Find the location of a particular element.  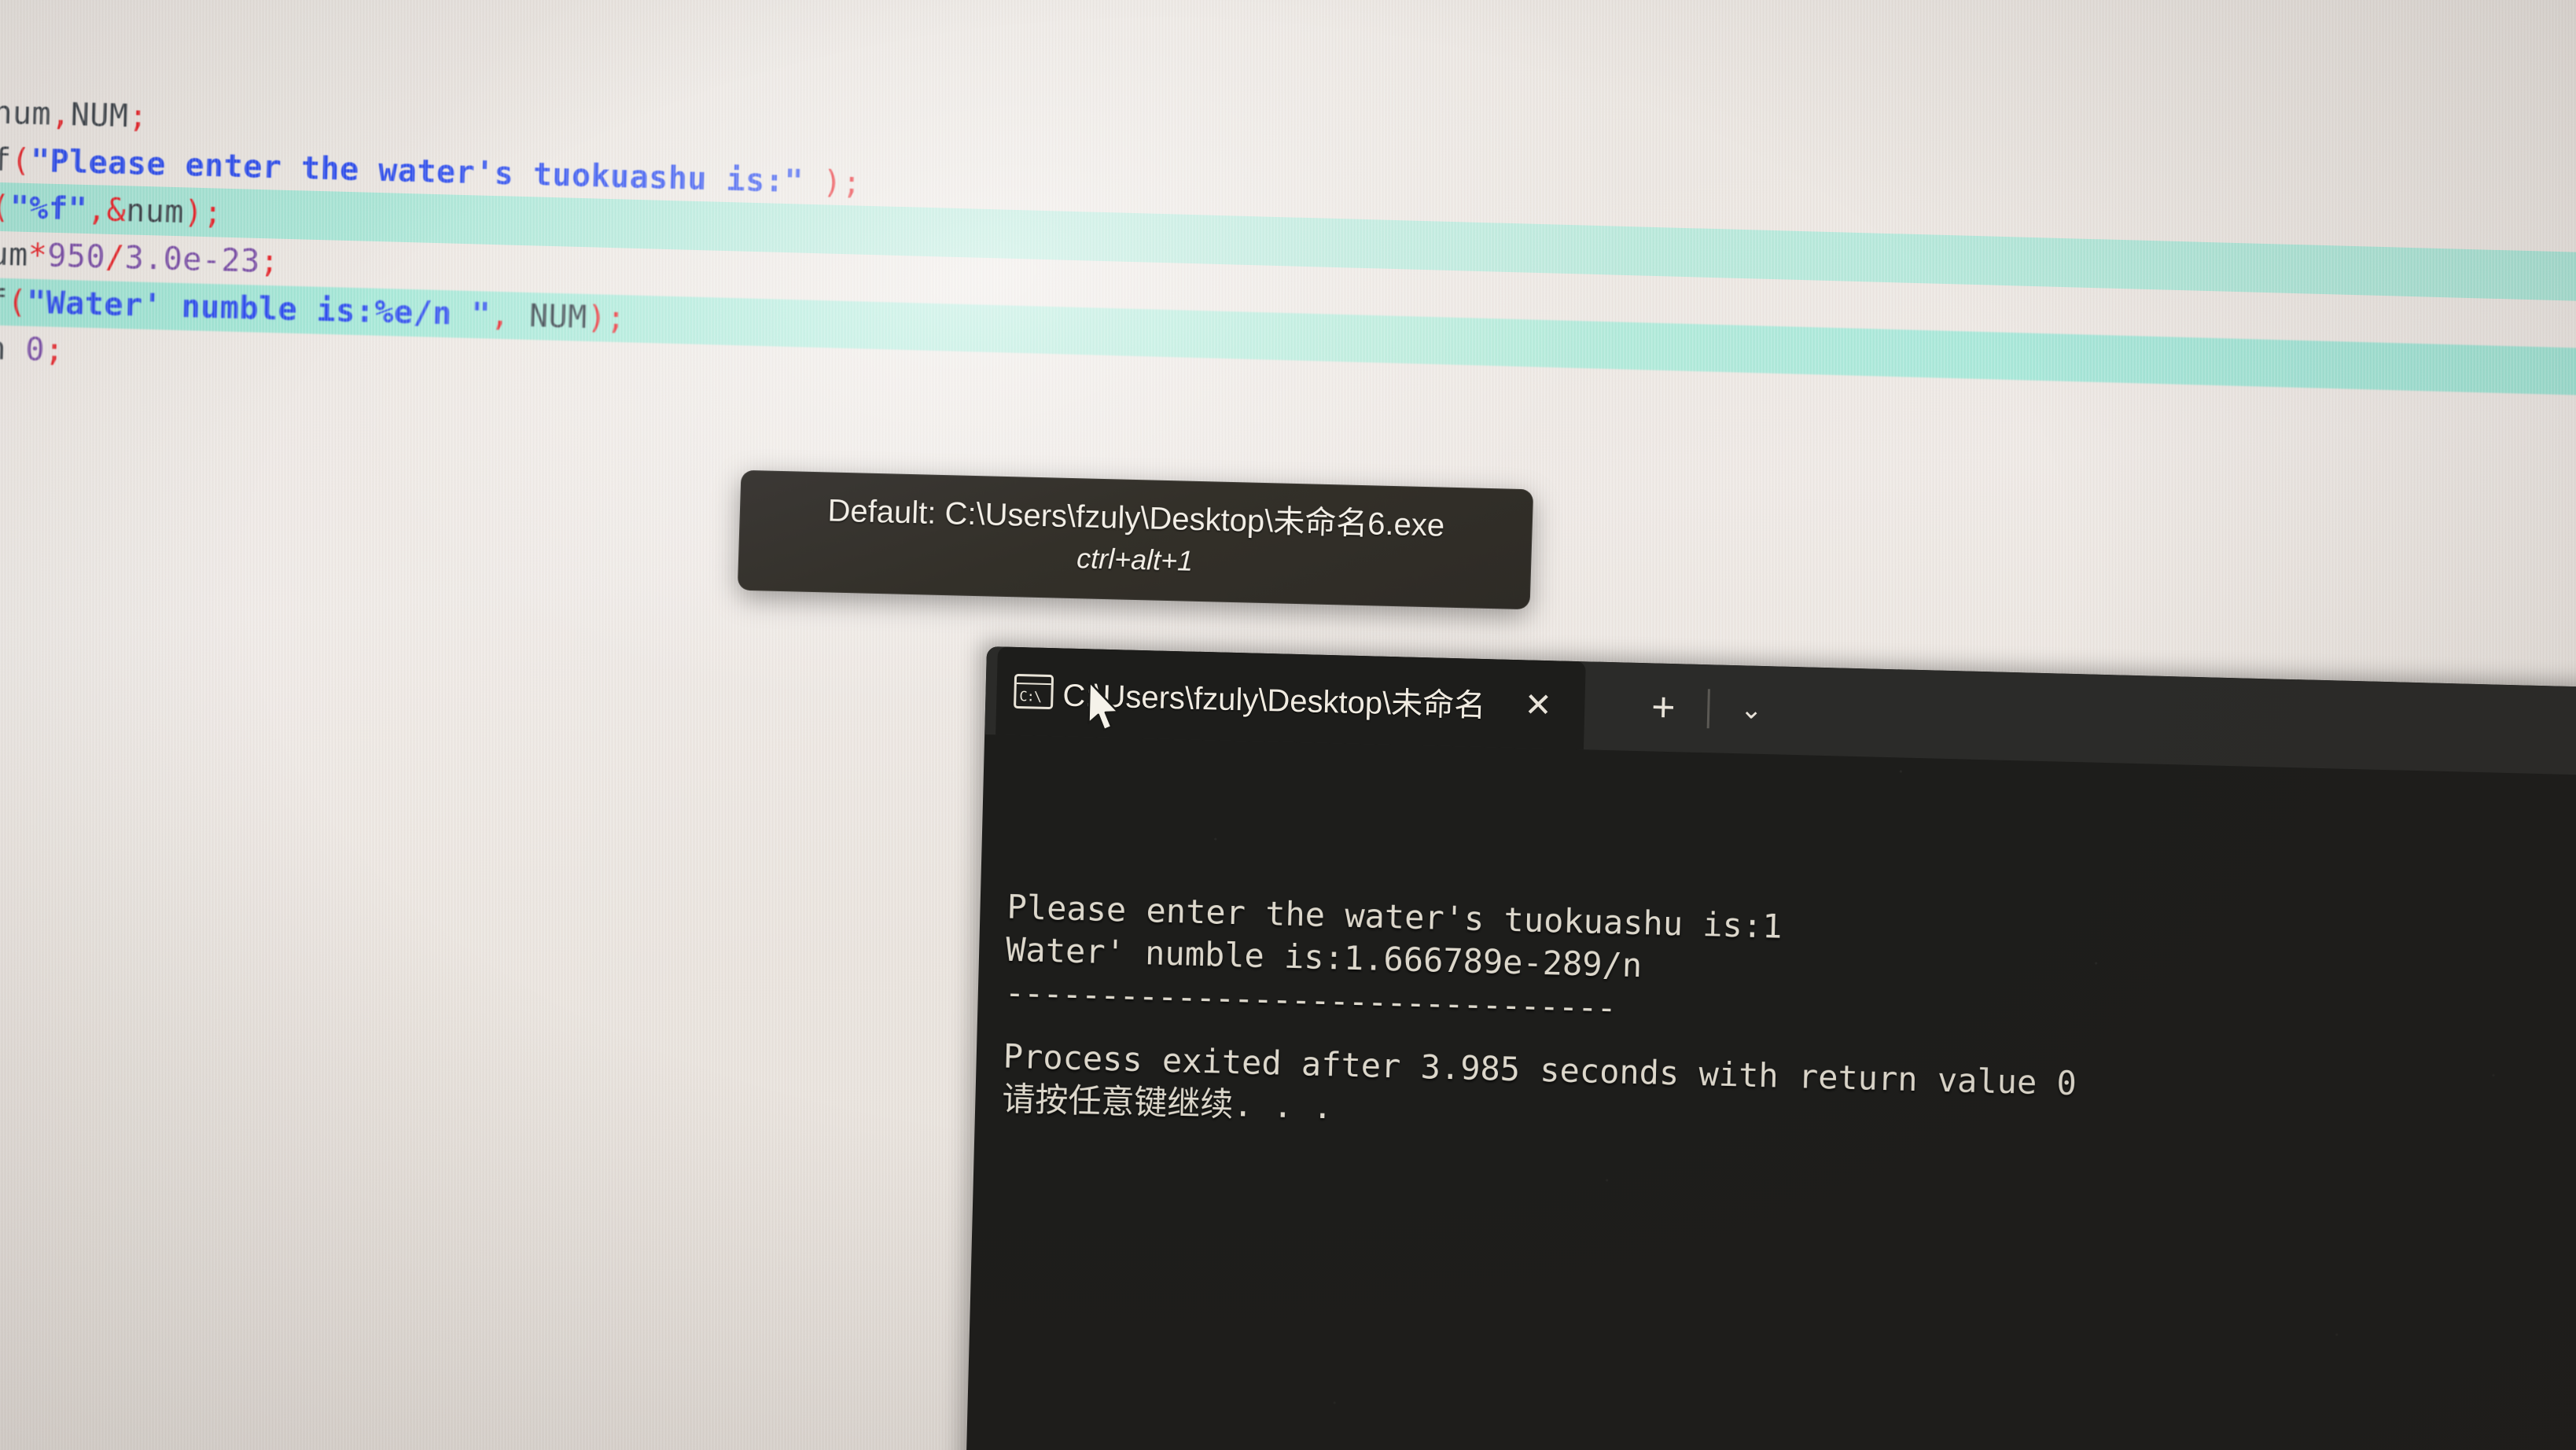

line-scanf-token-4: num is located at coordinates (155, 212).